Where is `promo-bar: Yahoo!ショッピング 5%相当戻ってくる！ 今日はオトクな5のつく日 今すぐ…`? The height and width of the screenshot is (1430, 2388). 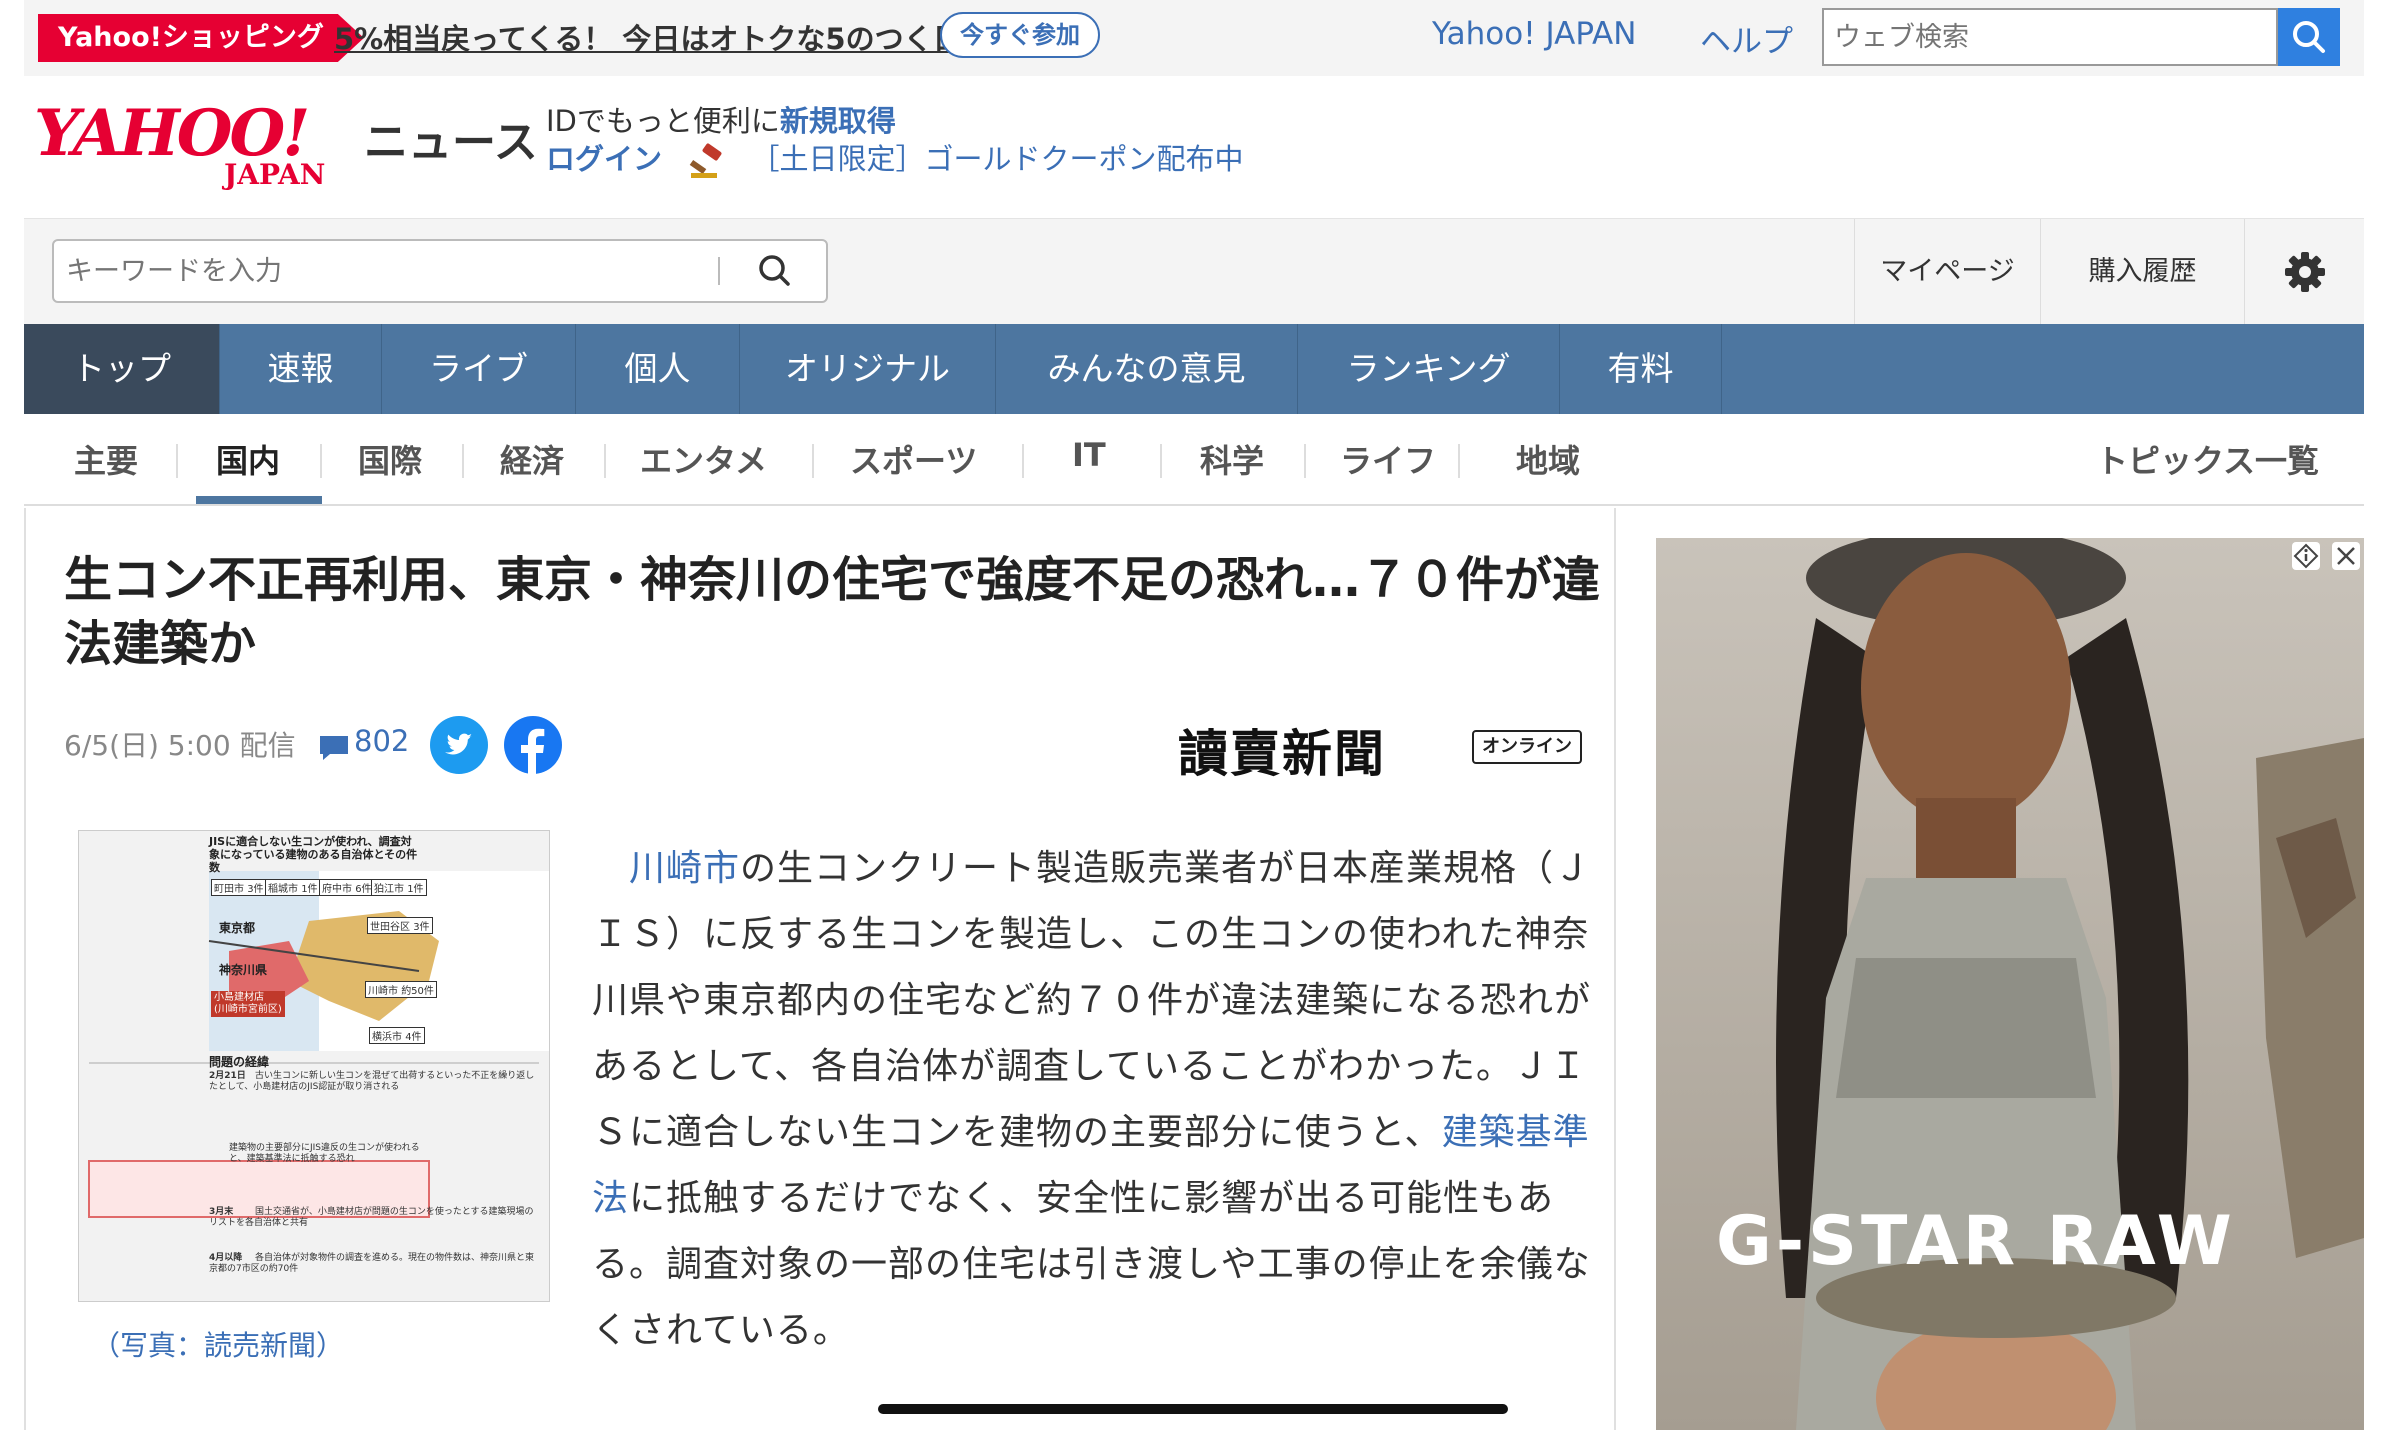 promo-bar: Yahoo!ショッピング 5%相当戻ってくる！ 今日はオトクな5のつく日 今すぐ… is located at coordinates (1194, 38).